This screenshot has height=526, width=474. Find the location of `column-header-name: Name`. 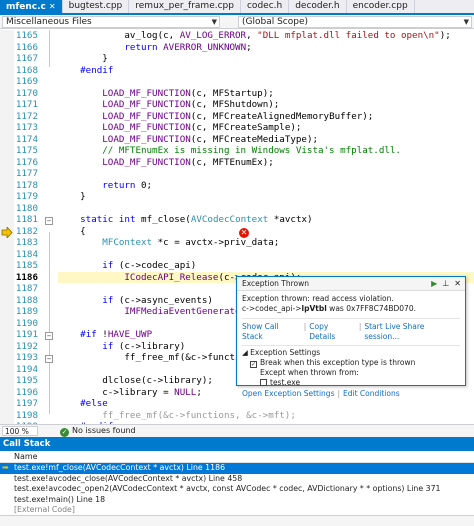

column-header-name: Name is located at coordinates (237, 457).